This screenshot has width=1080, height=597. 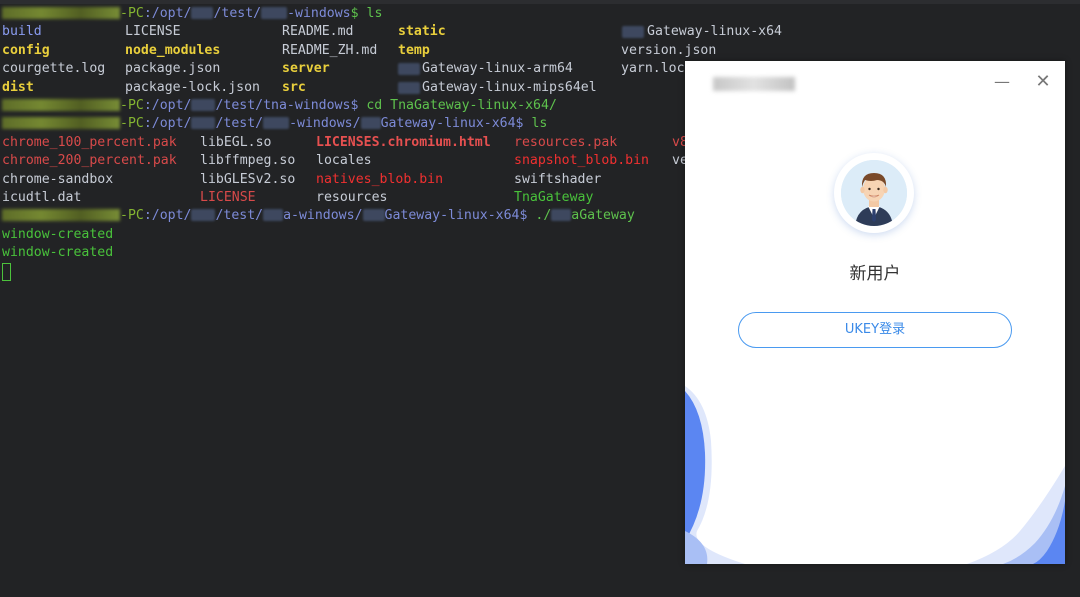 I want to click on file-name: locales, so click(x=344, y=161).